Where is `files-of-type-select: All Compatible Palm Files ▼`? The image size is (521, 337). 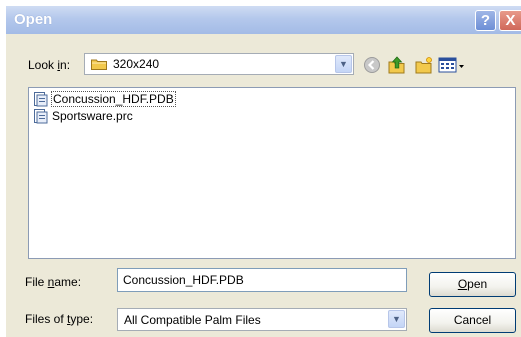 files-of-type-select: All Compatible Palm Files ▼ is located at coordinates (262, 319).